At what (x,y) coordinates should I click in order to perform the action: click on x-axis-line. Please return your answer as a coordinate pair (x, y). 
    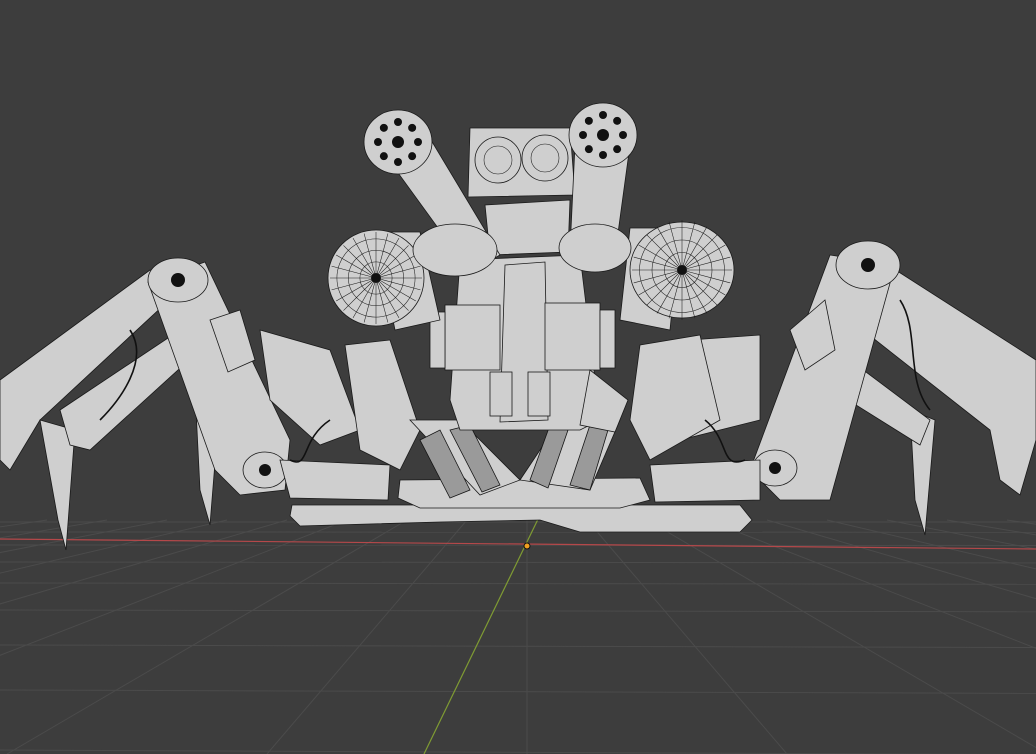
    Looking at the image, I should click on (518, 544).